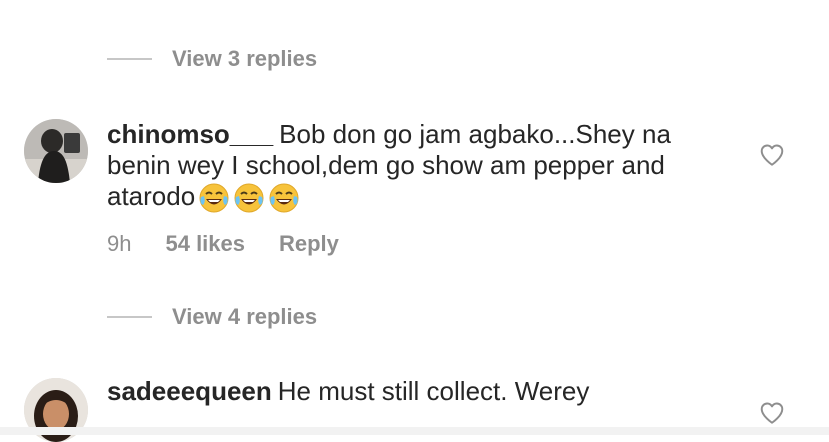 Image resolution: width=829 pixels, height=442 pixels. I want to click on view-replies-button: View 3 replies, so click(212, 59).